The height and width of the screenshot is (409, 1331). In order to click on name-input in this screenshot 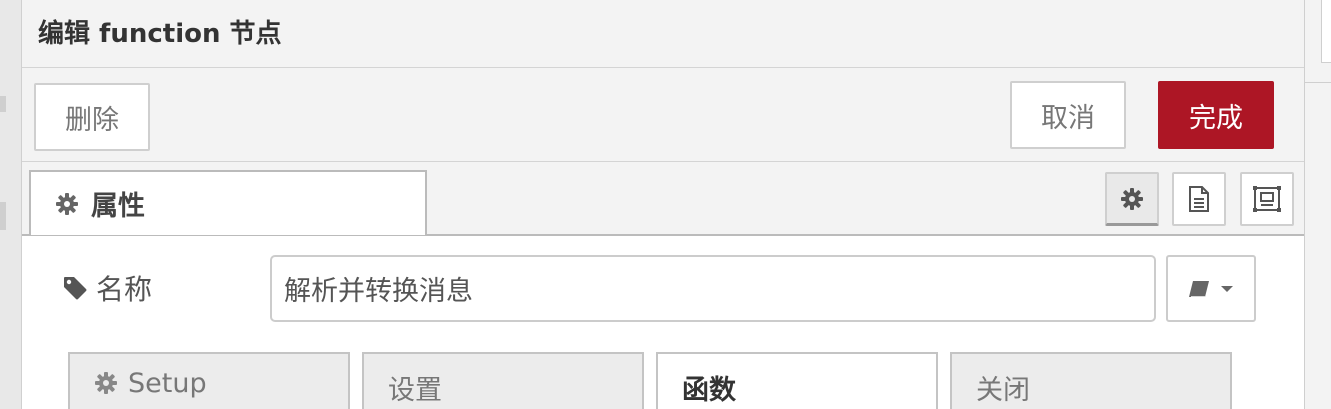, I will do `click(713, 288)`.